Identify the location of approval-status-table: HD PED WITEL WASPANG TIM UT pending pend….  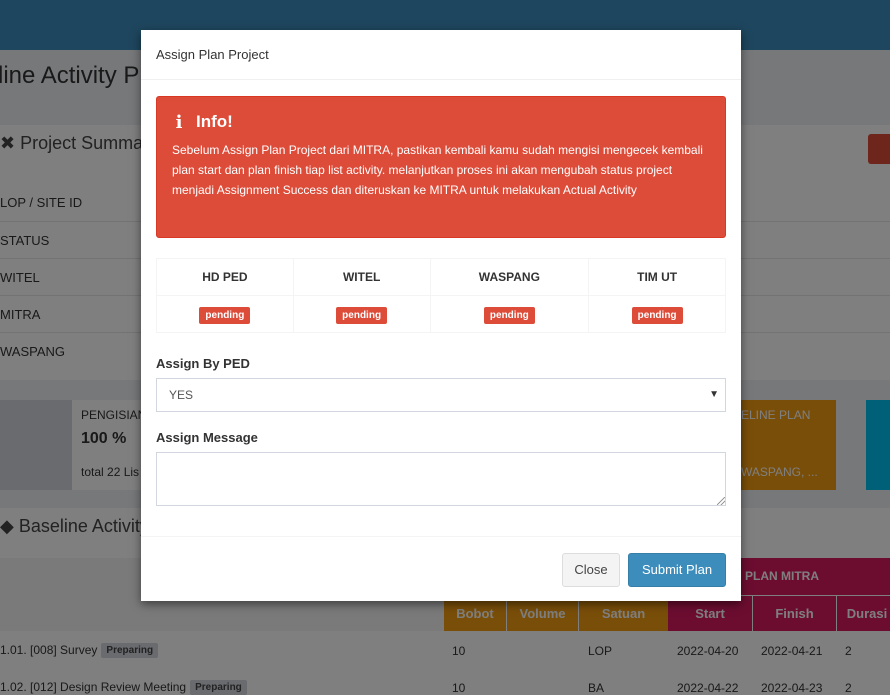
(441, 295).